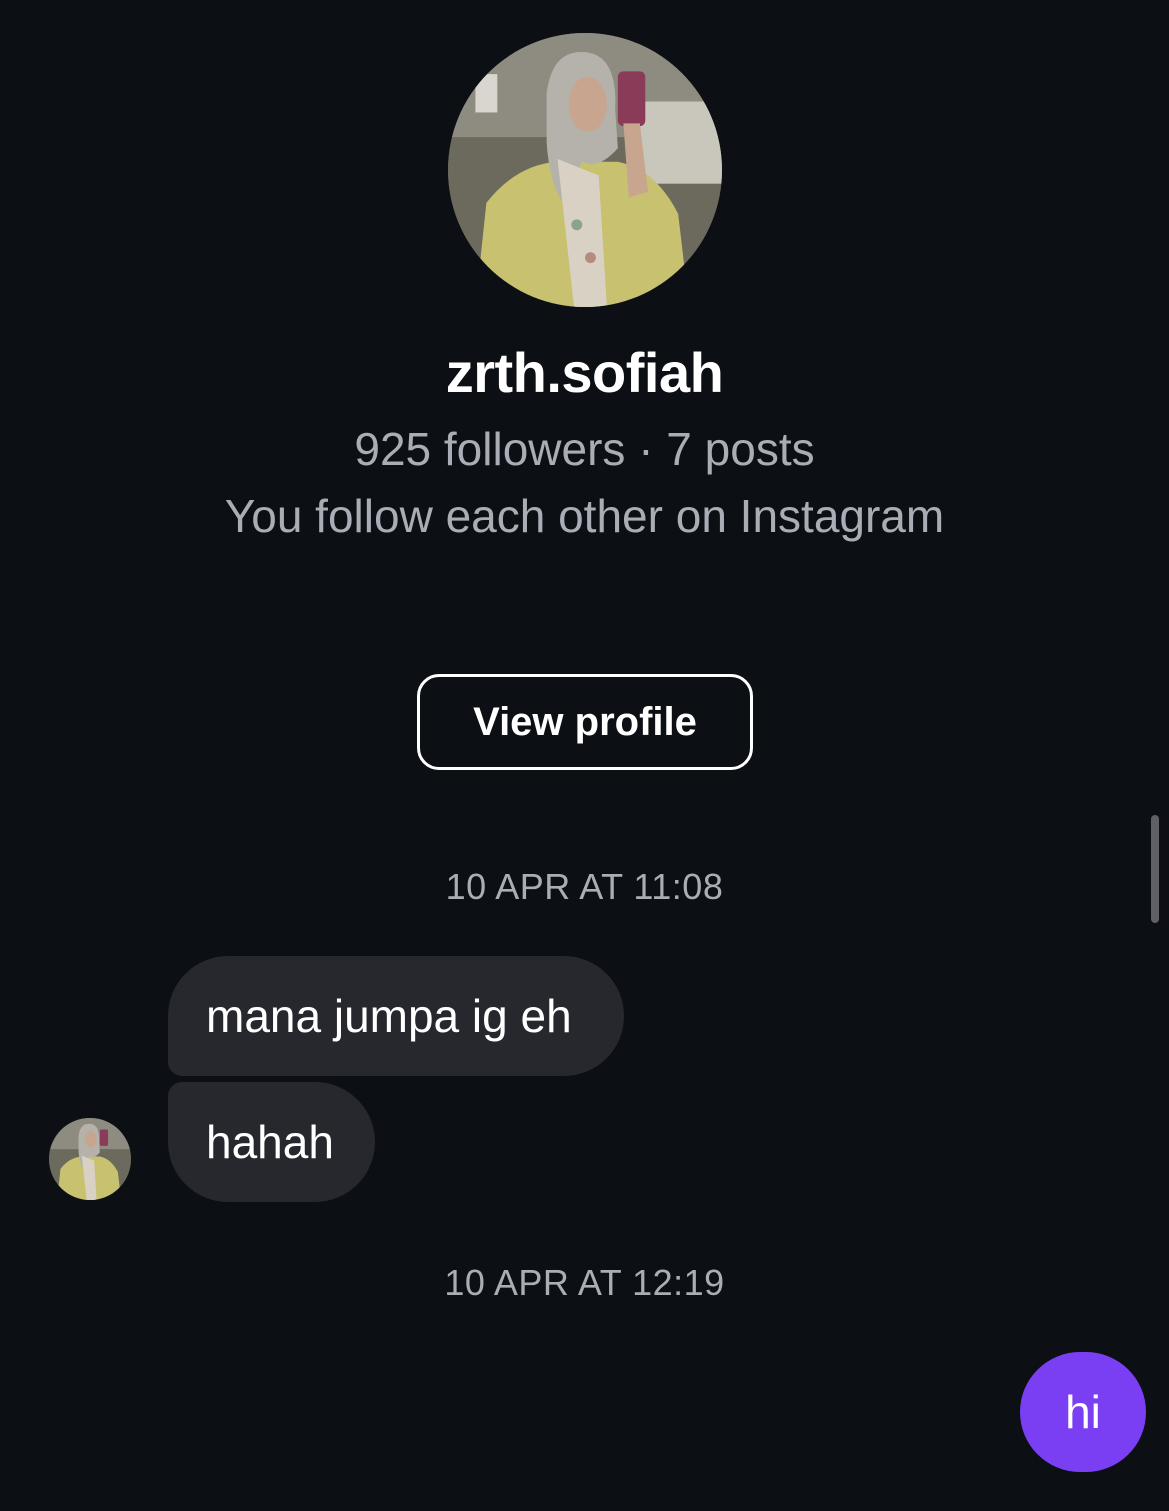 The width and height of the screenshot is (1169, 1511). Describe the element at coordinates (389, 1016) in the screenshot. I see `message-text: mana jumpa ig eh` at that location.